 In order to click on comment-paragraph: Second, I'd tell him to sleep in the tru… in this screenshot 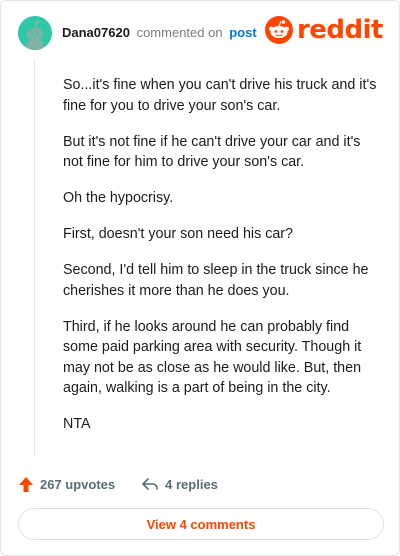, I will do `click(216, 280)`.